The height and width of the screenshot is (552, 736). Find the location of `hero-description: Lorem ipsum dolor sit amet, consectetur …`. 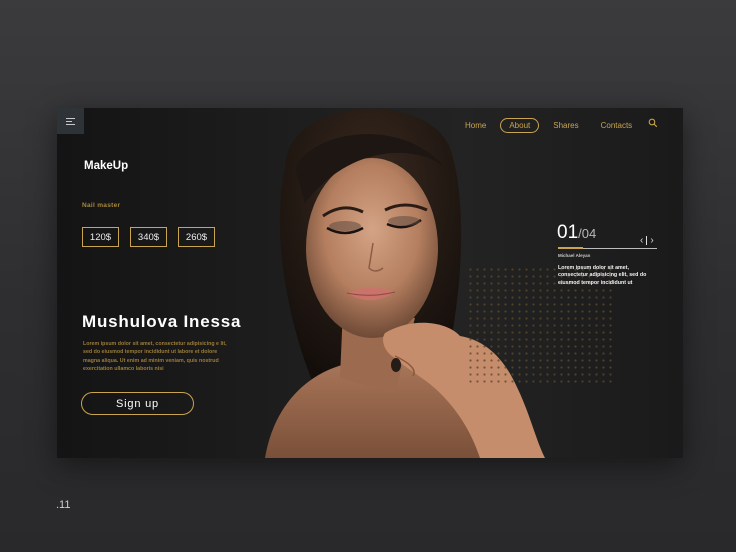

hero-description: Lorem ipsum dolor sit amet, consectetur … is located at coordinates (155, 356).